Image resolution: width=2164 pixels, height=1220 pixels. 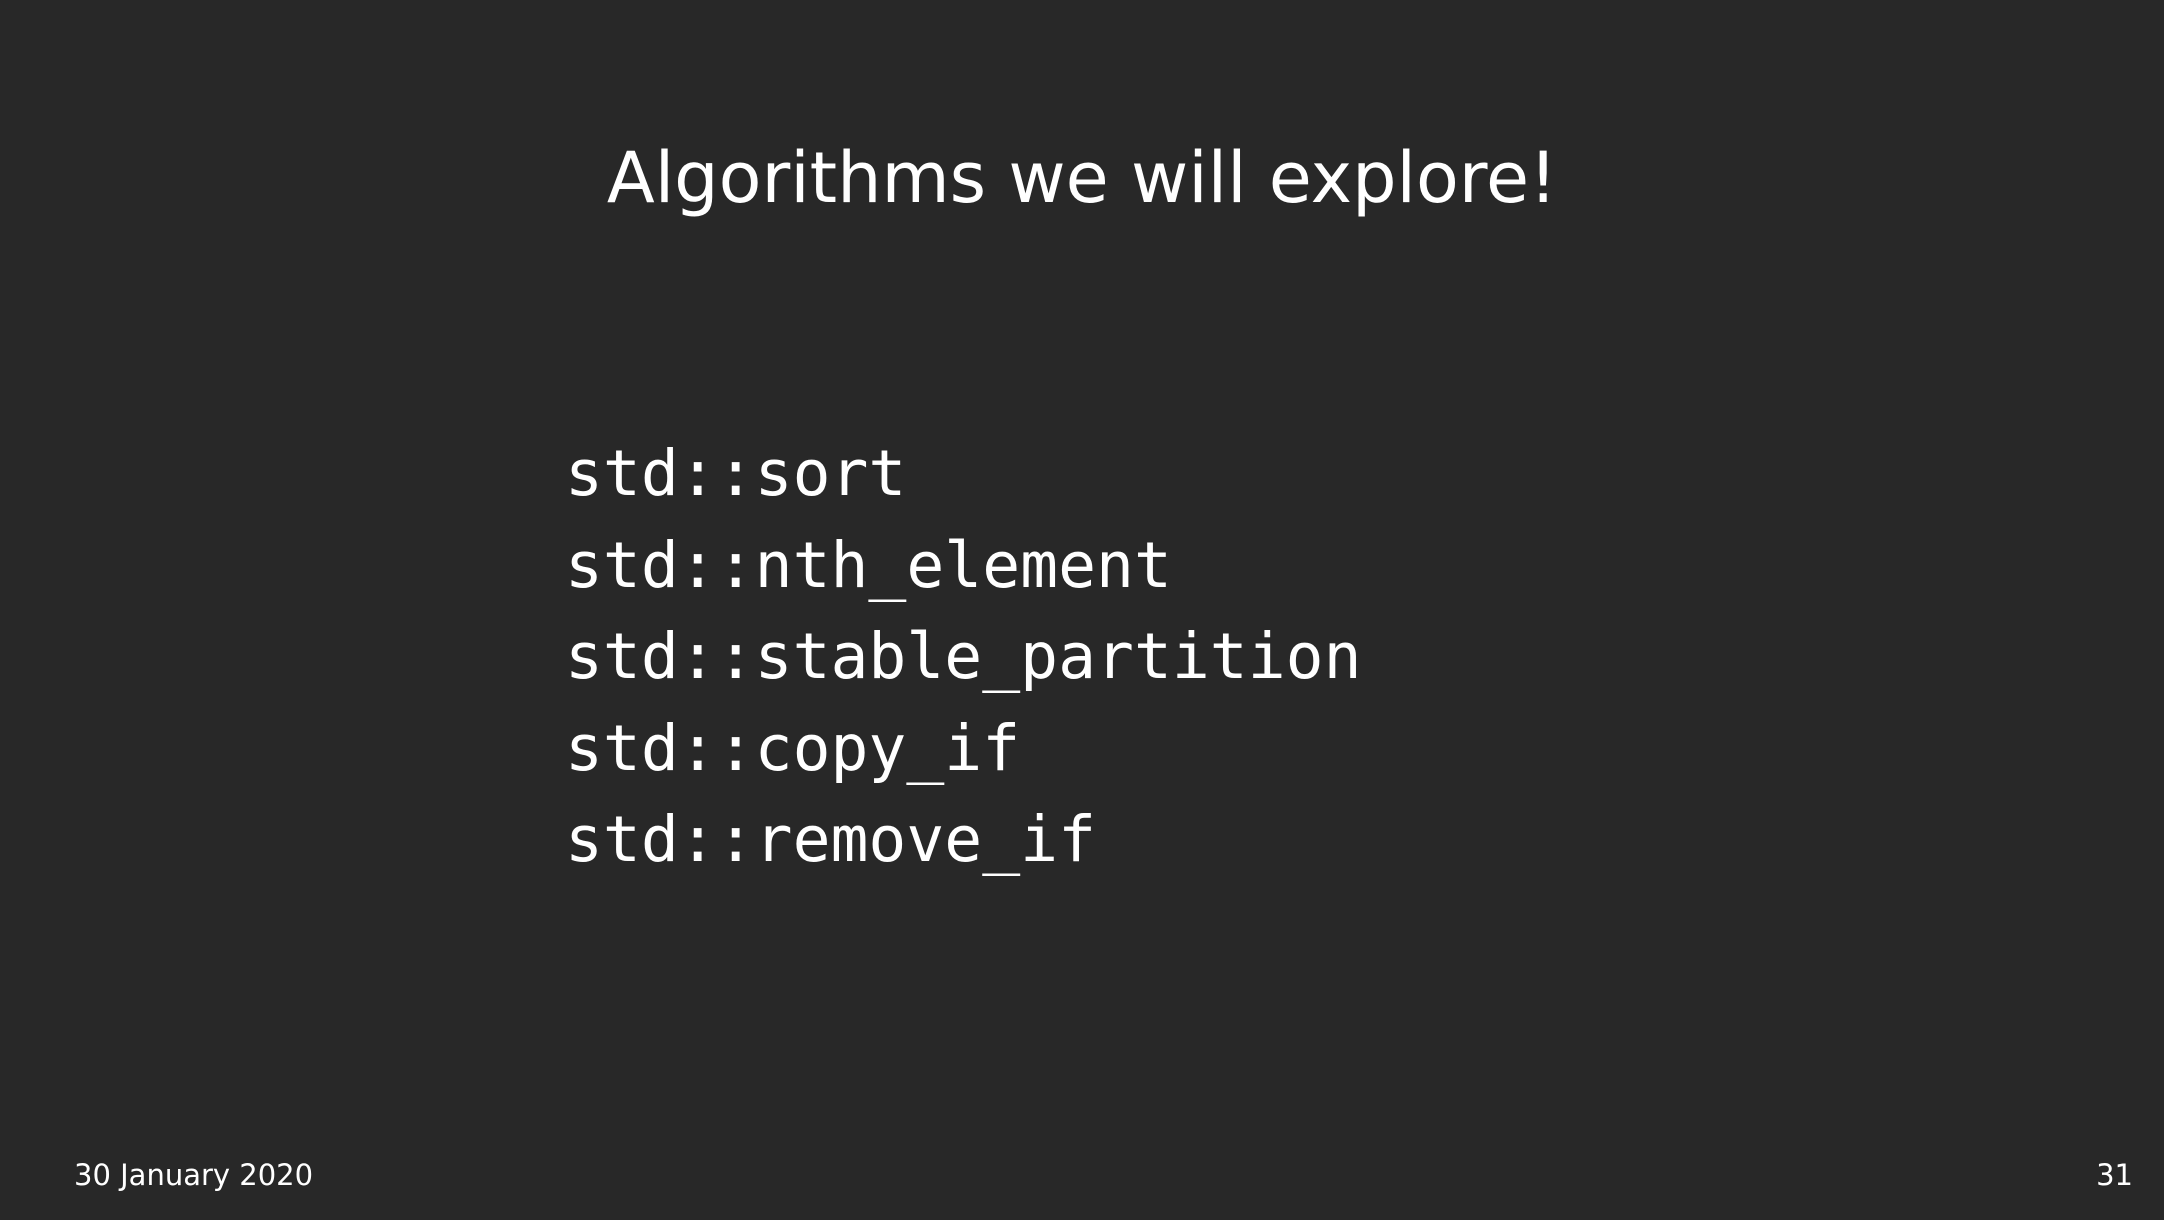 I want to click on algorithm-item-sort: std::sort, so click(x=736, y=473).